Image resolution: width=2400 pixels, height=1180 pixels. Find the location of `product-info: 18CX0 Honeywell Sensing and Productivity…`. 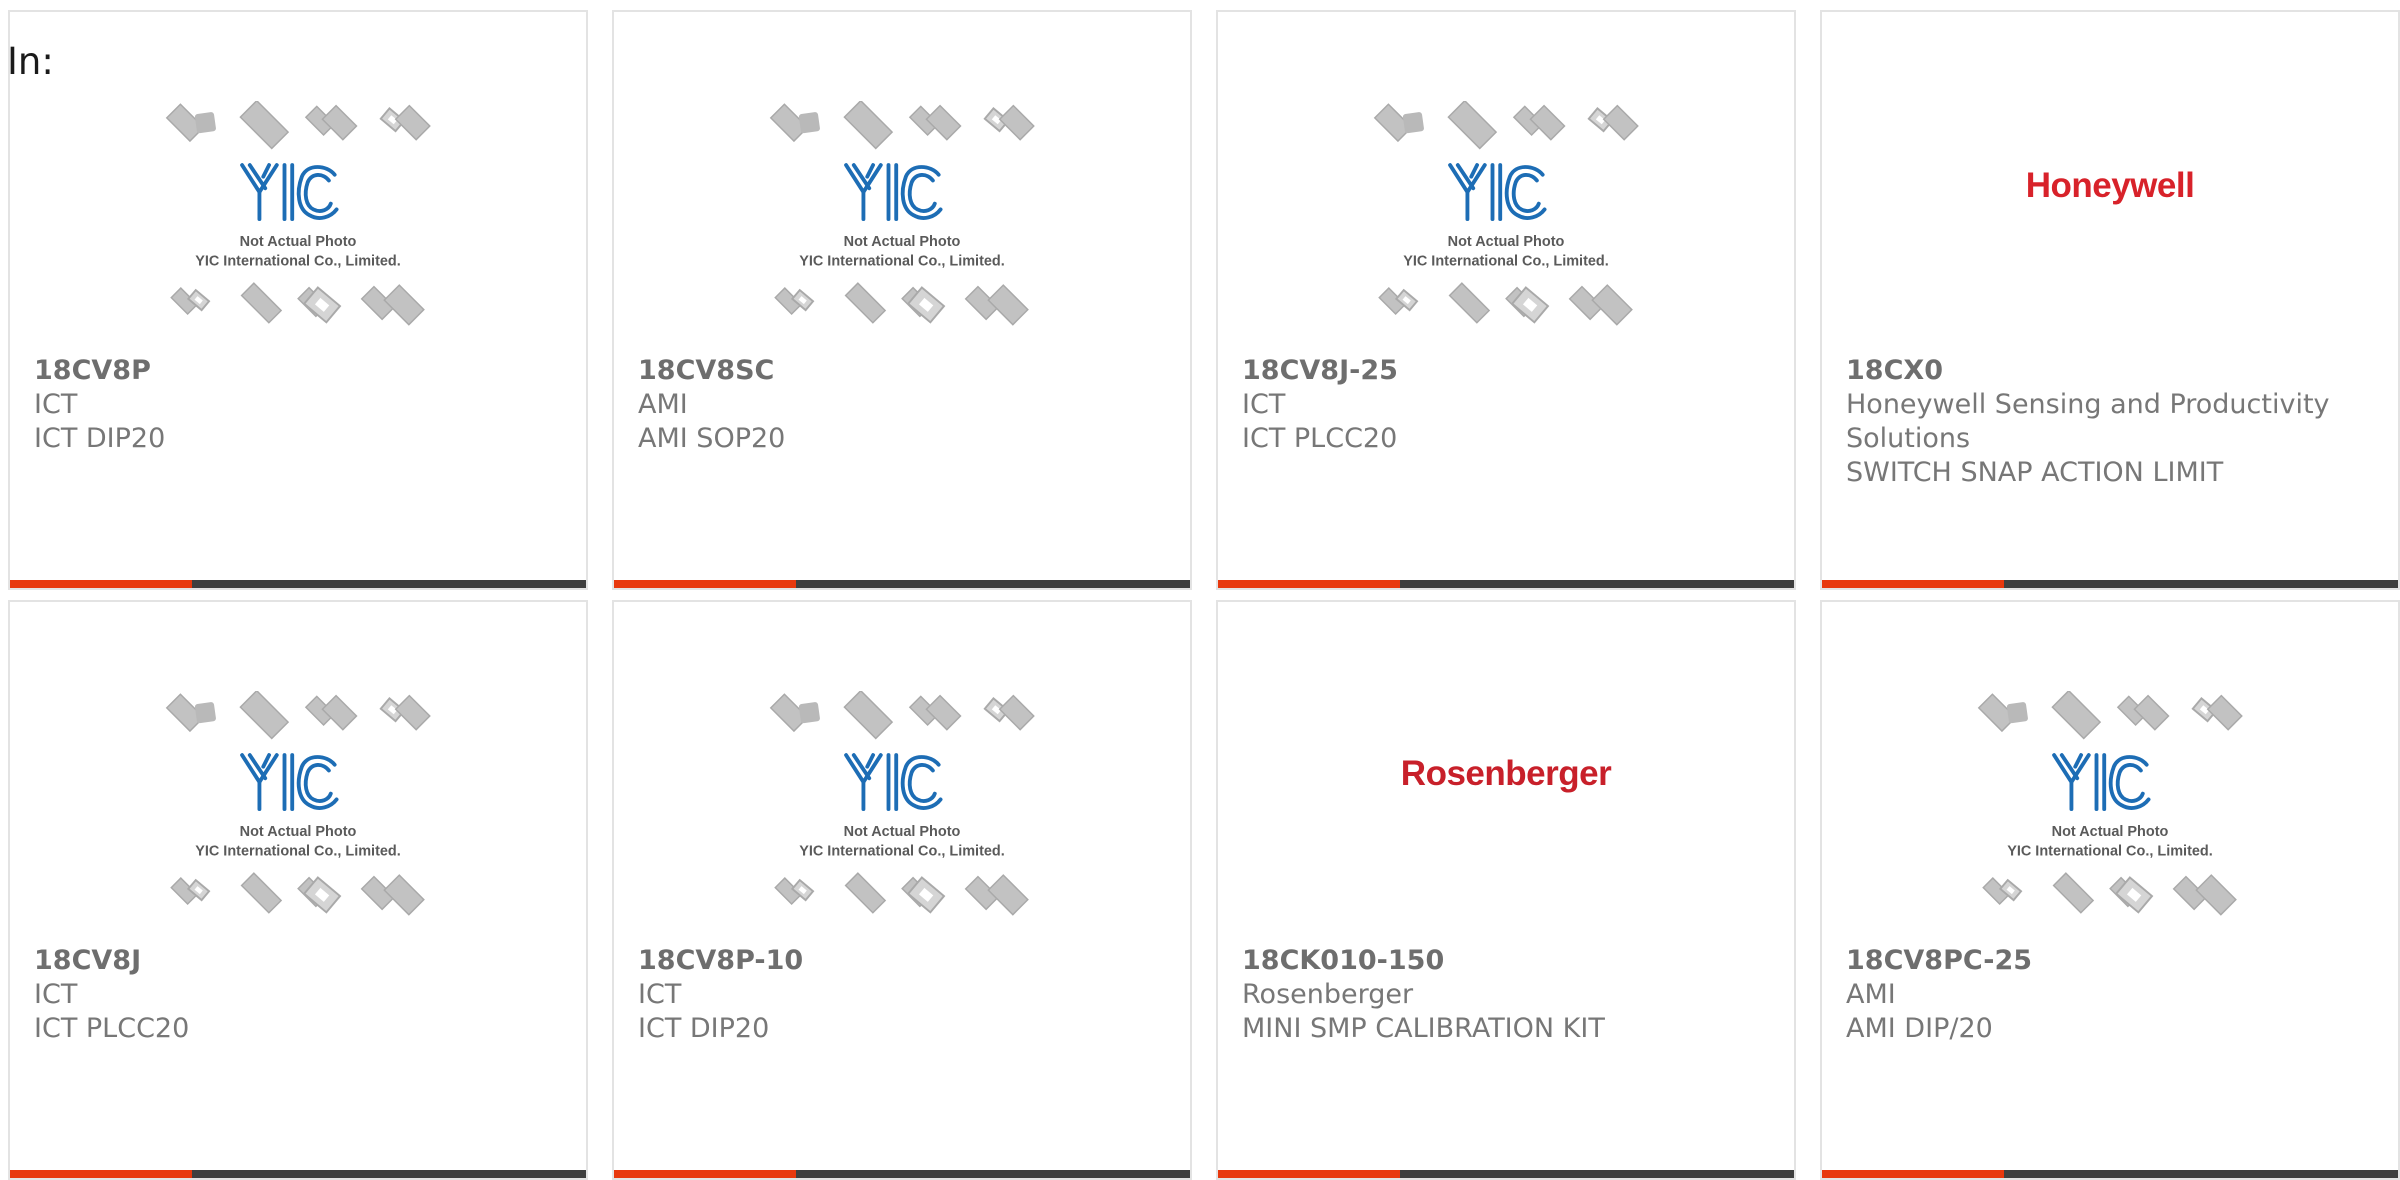

product-info: 18CX0 Honeywell Sensing and Productivity… is located at coordinates (2110, 422).